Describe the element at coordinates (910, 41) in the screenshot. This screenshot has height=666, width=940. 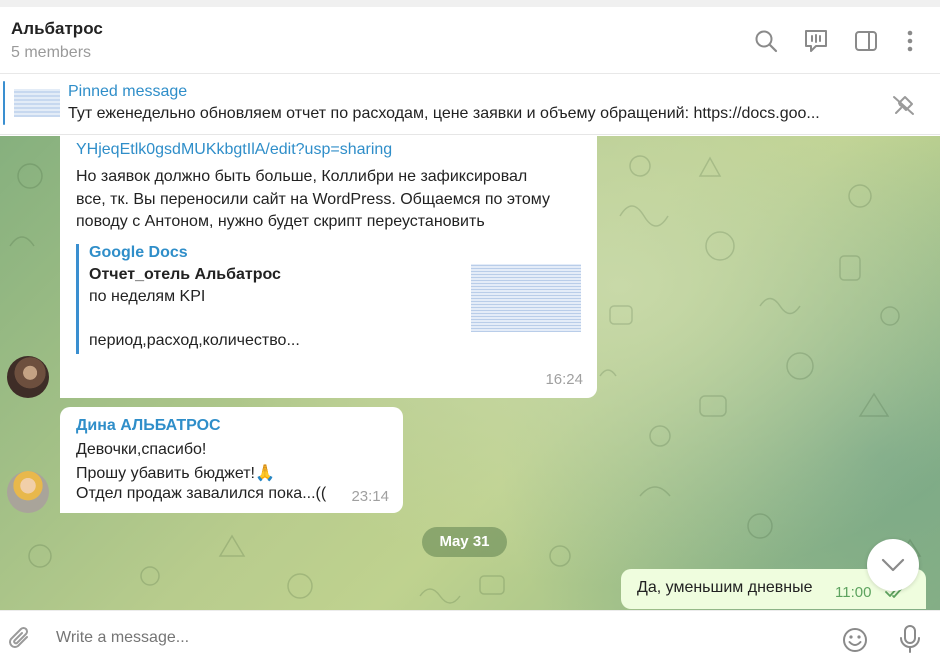
I see `more-vertical-icon` at that location.